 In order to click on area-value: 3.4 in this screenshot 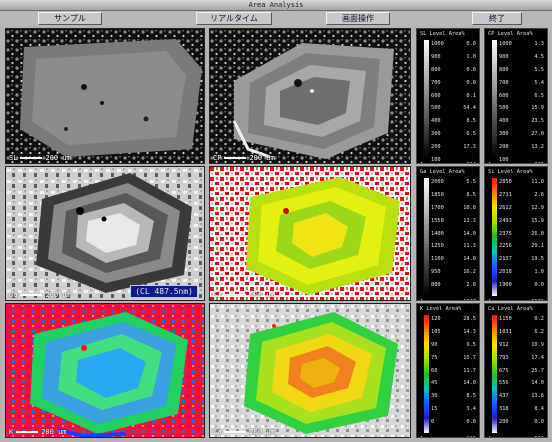, I will do `click(471, 409)`.